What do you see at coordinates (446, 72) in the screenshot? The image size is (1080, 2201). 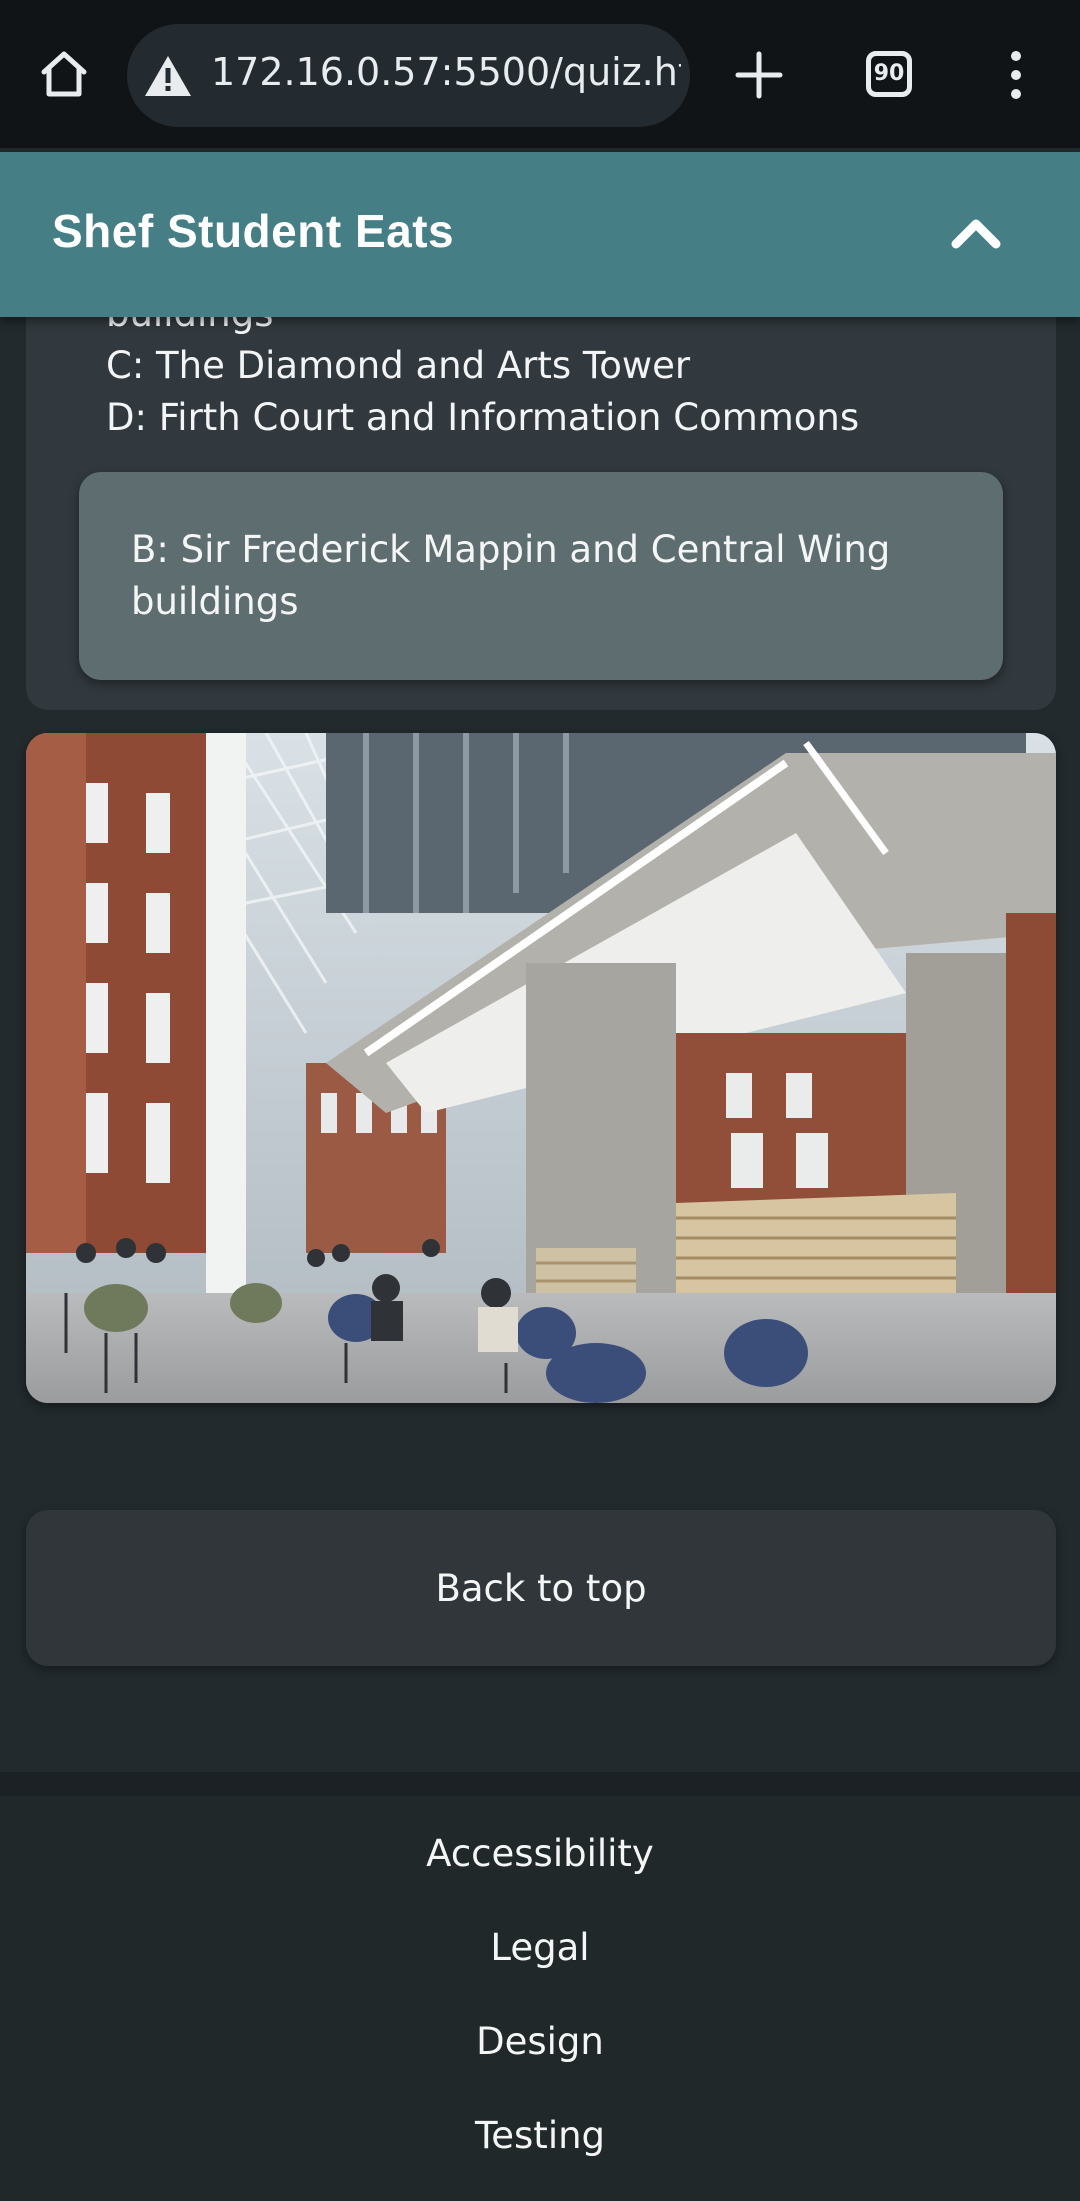 I see `url-text: 172.16.0.57:5500/quiz.html` at bounding box center [446, 72].